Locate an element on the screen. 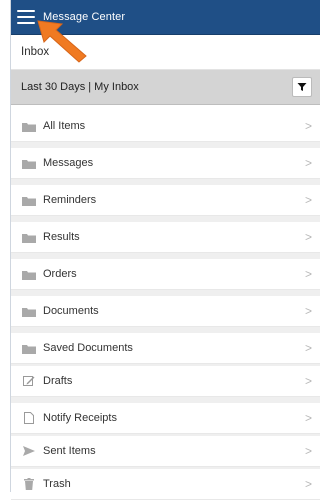 This screenshot has height=500, width=320. edit-icon is located at coordinates (29, 381).